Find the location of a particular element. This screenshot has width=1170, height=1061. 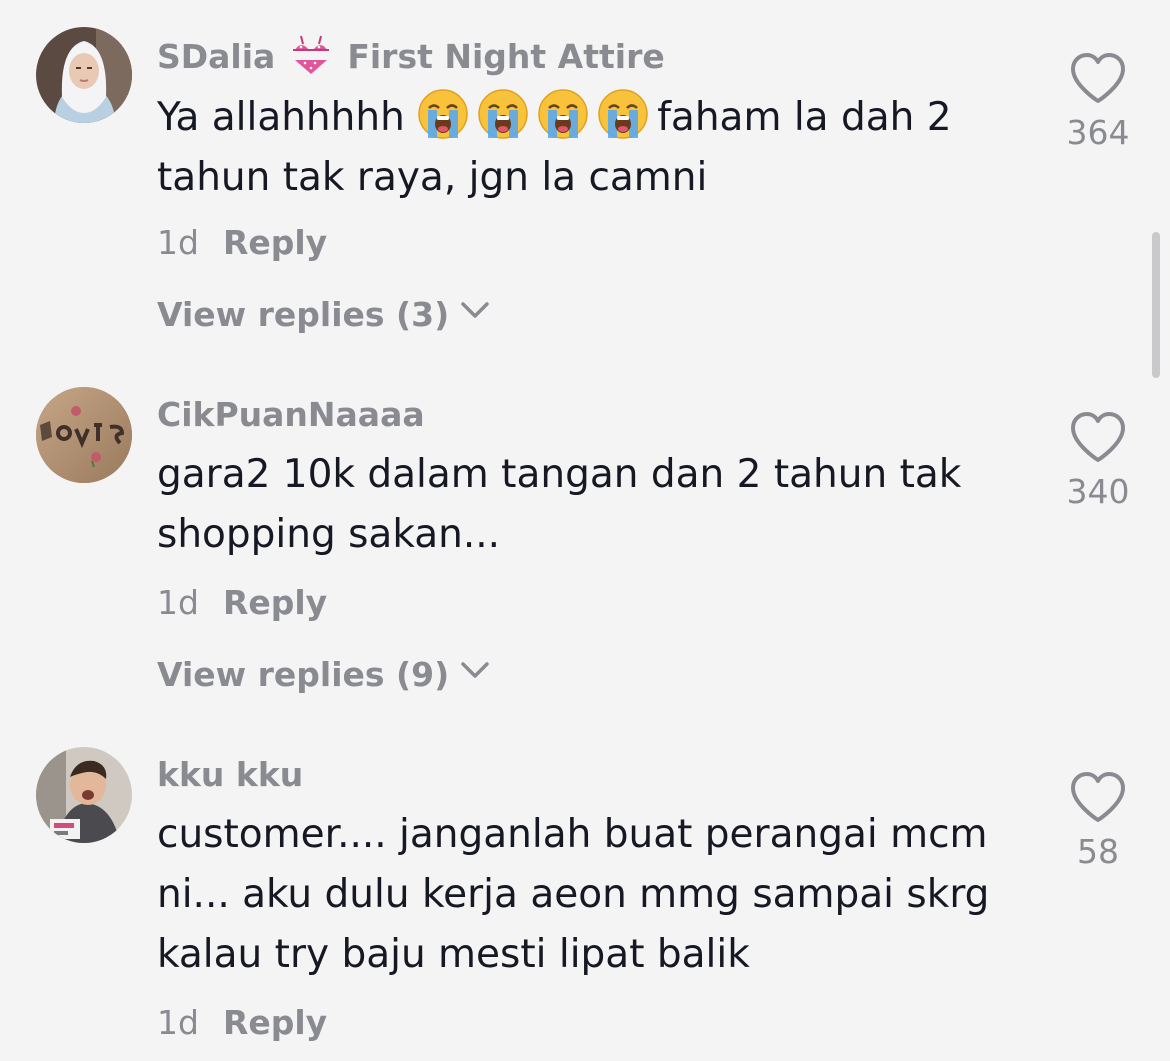

comment-header: SDalia First Night Attire is located at coordinates (411, 56).